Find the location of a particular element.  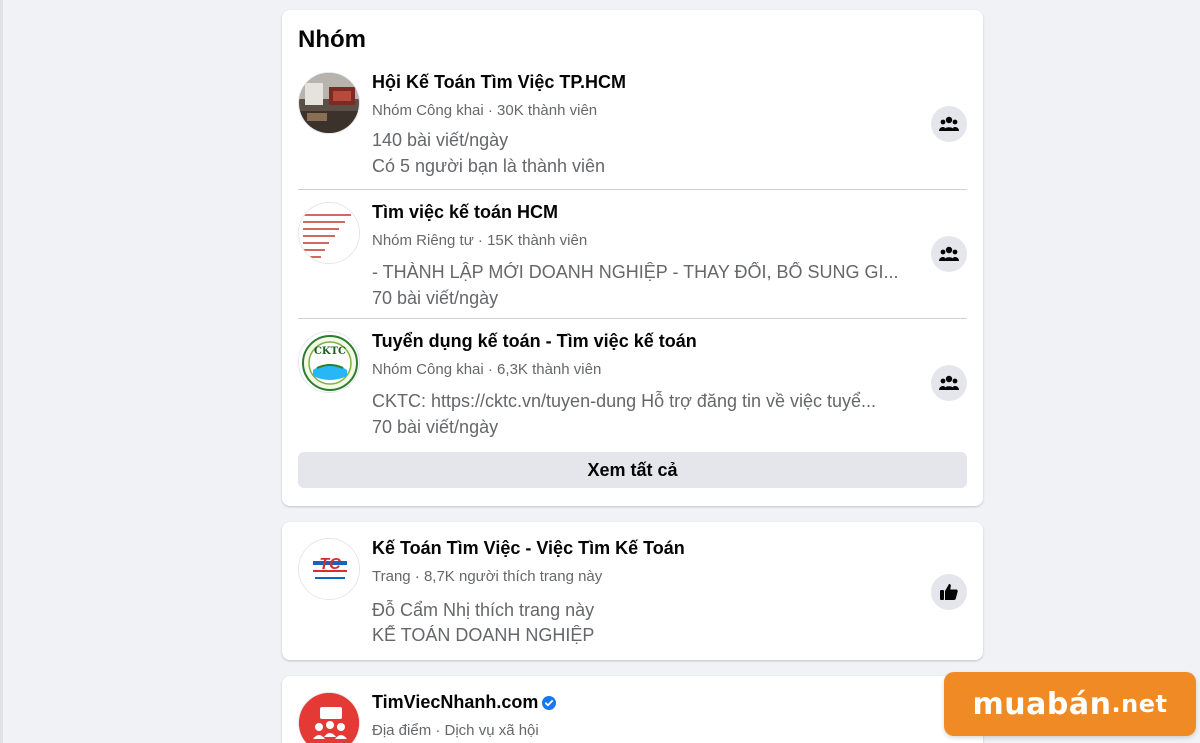

group-name: Hội Kế Toán Tìm Việc TP.HCM is located at coordinates (499, 82).